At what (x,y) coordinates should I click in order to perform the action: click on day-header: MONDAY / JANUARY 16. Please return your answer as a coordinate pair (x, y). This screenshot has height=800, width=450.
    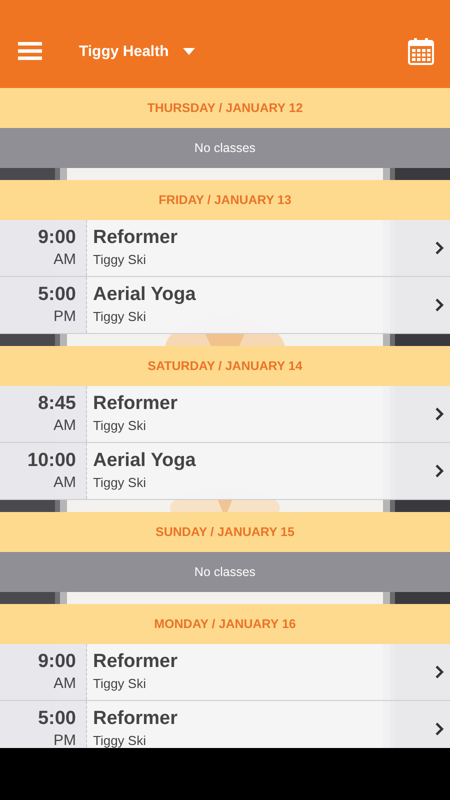
    Looking at the image, I should click on (225, 624).